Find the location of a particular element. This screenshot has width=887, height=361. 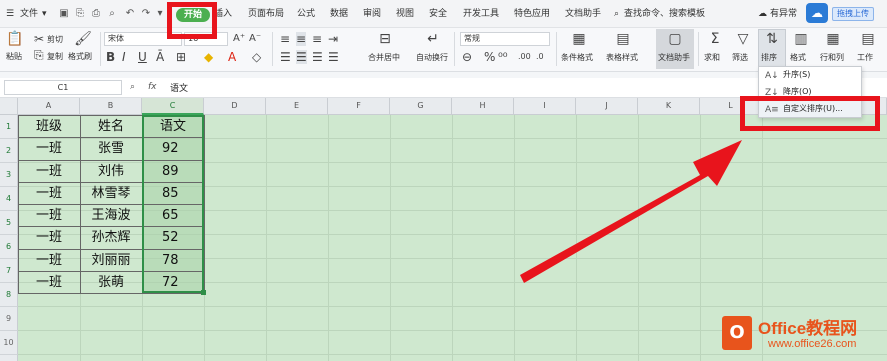

annotation-arrow is located at coordinates (631, 211).